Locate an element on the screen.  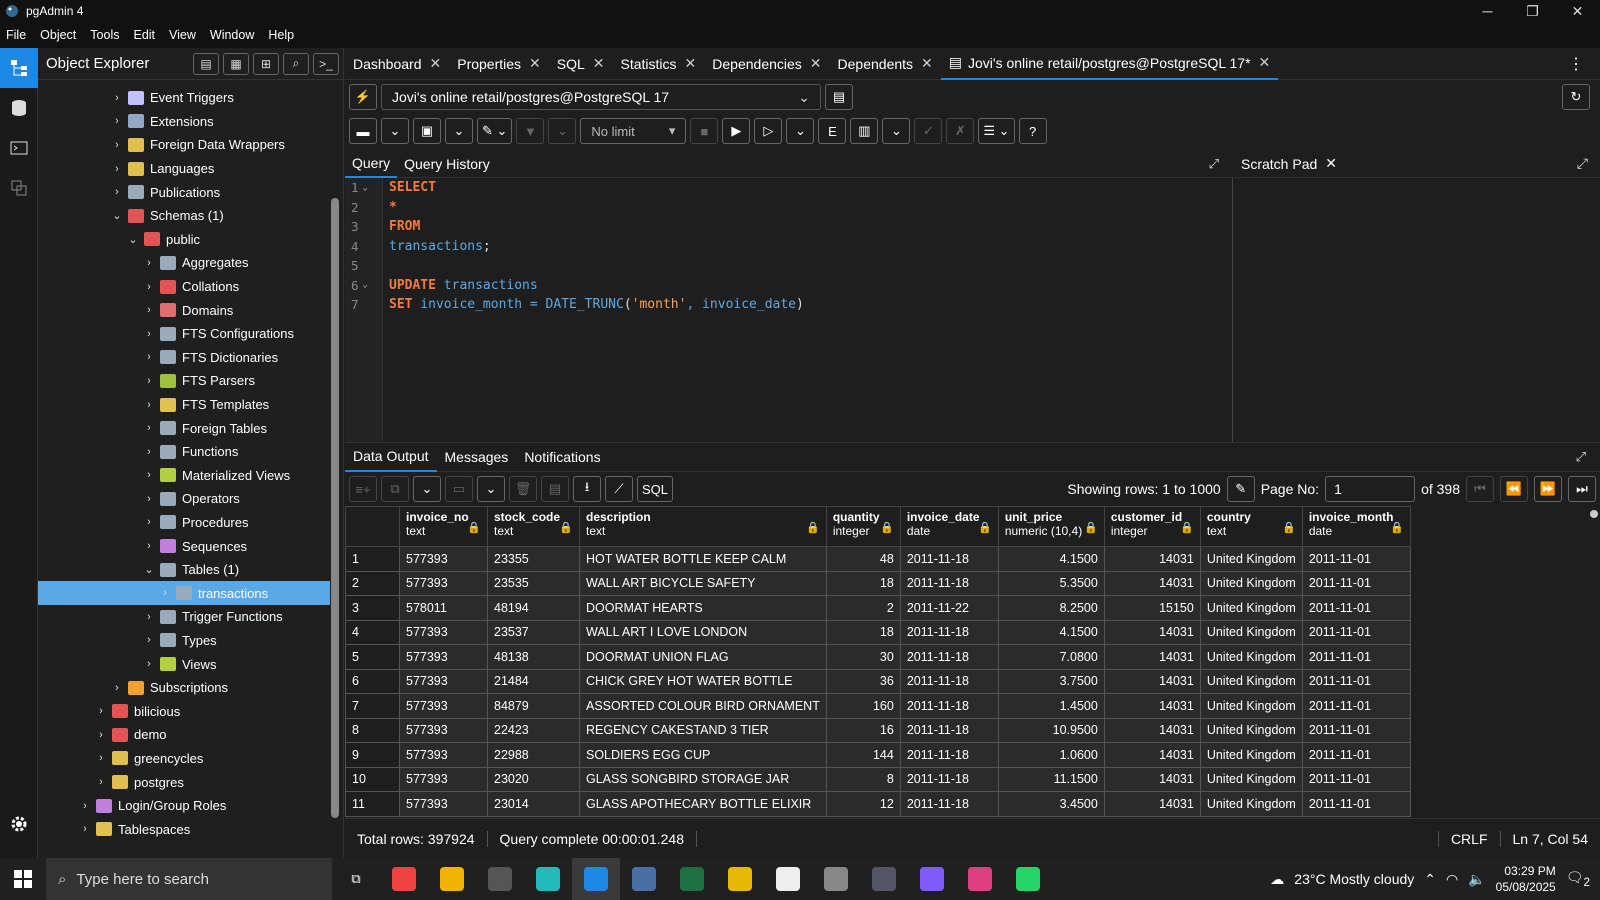
speaker-icon: 🔈 is located at coordinates (1476, 879).